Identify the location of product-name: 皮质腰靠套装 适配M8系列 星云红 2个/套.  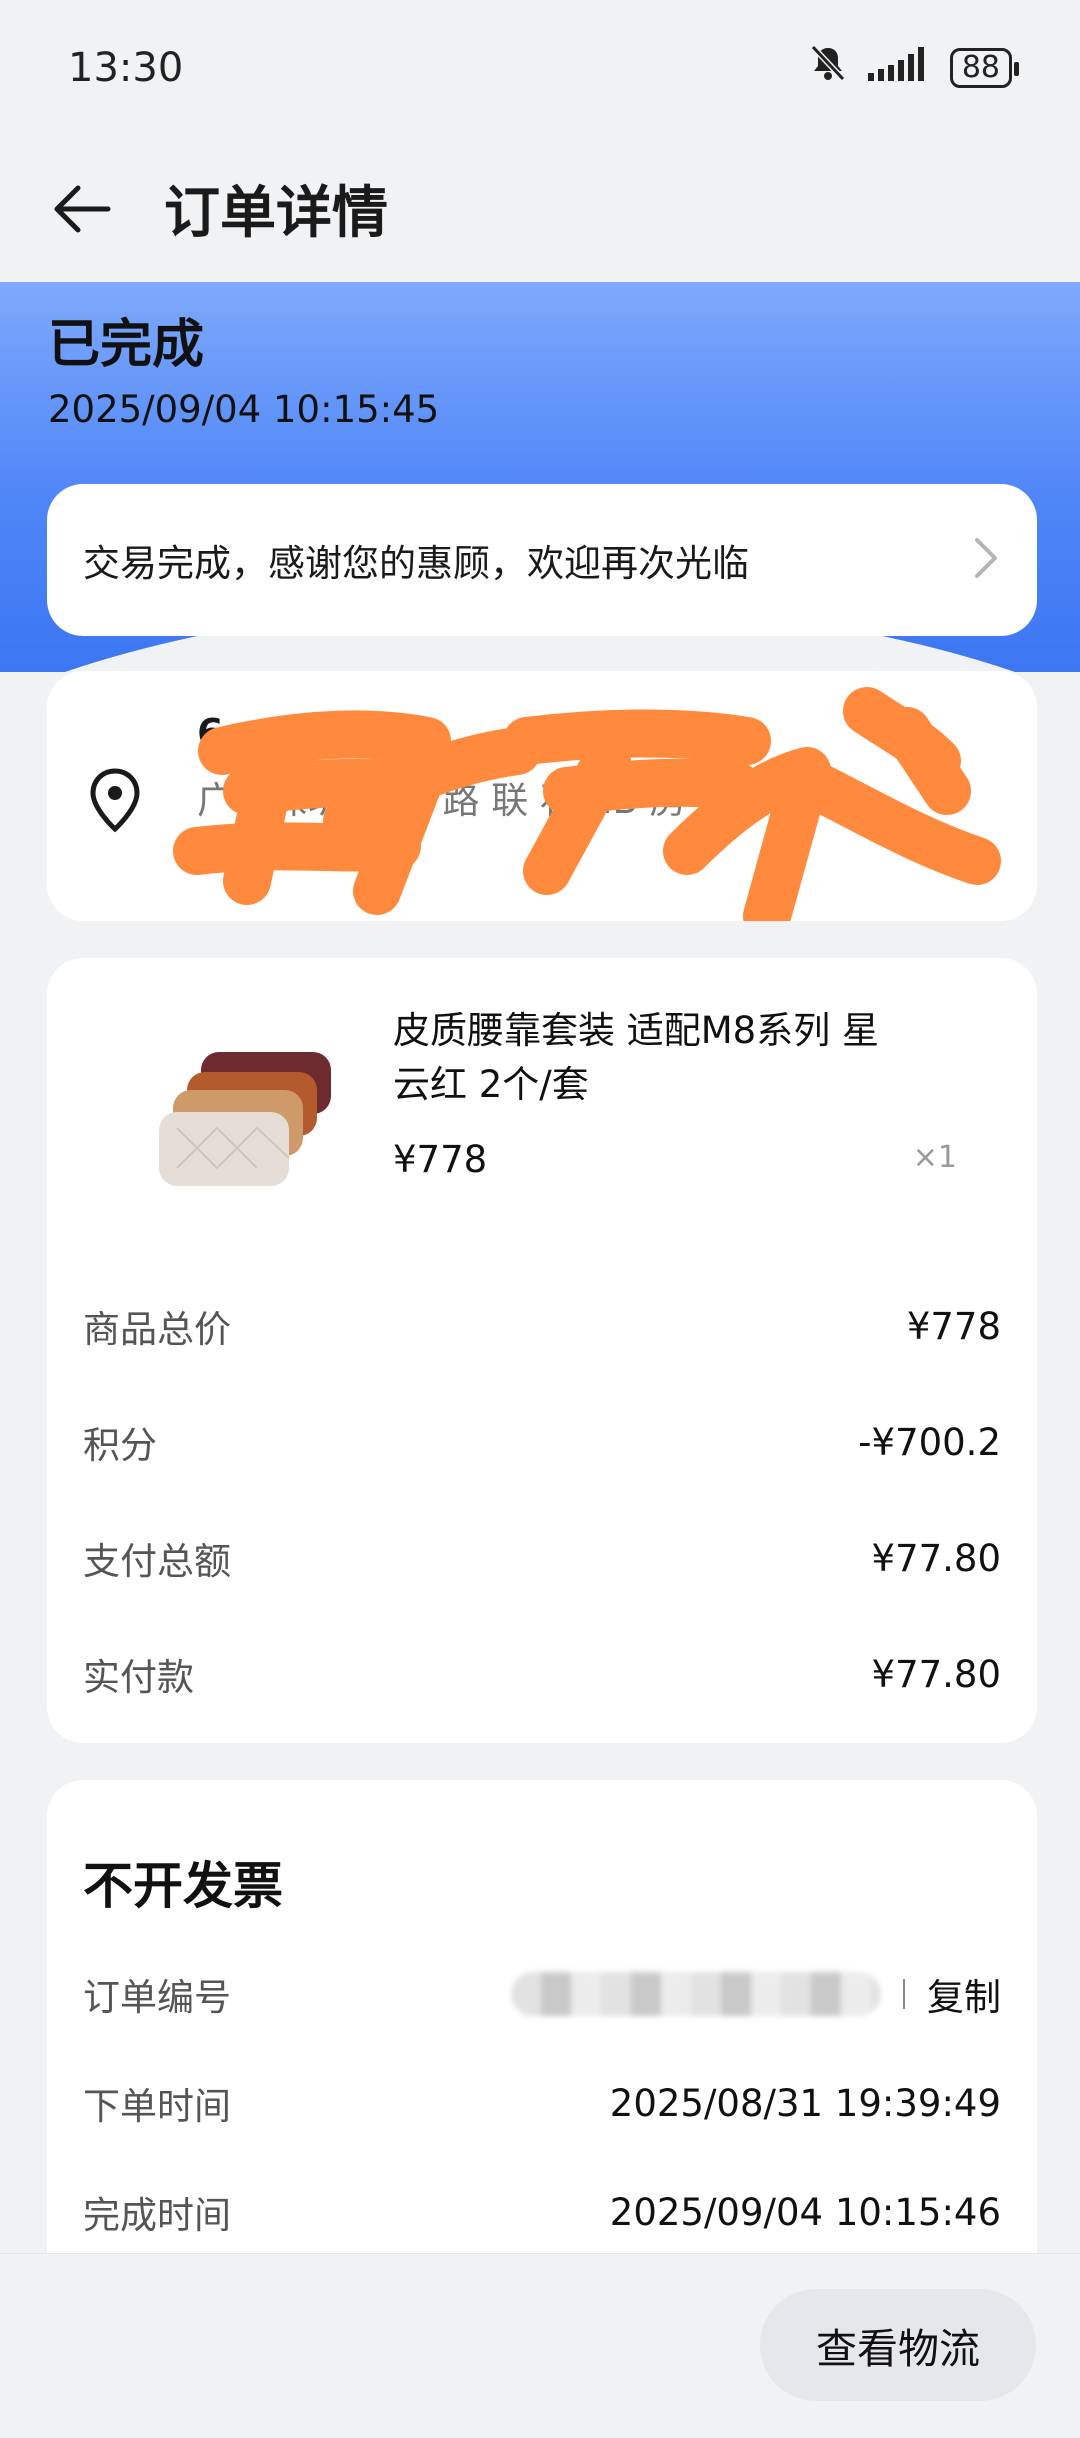
(653, 1058).